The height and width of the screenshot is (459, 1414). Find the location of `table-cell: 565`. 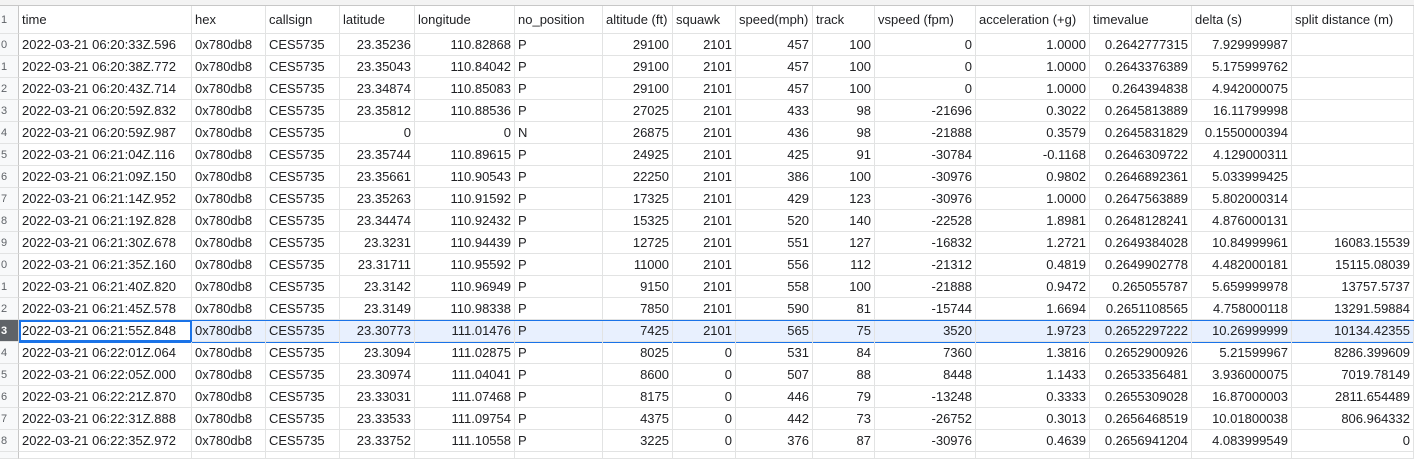

table-cell: 565 is located at coordinates (774, 331).